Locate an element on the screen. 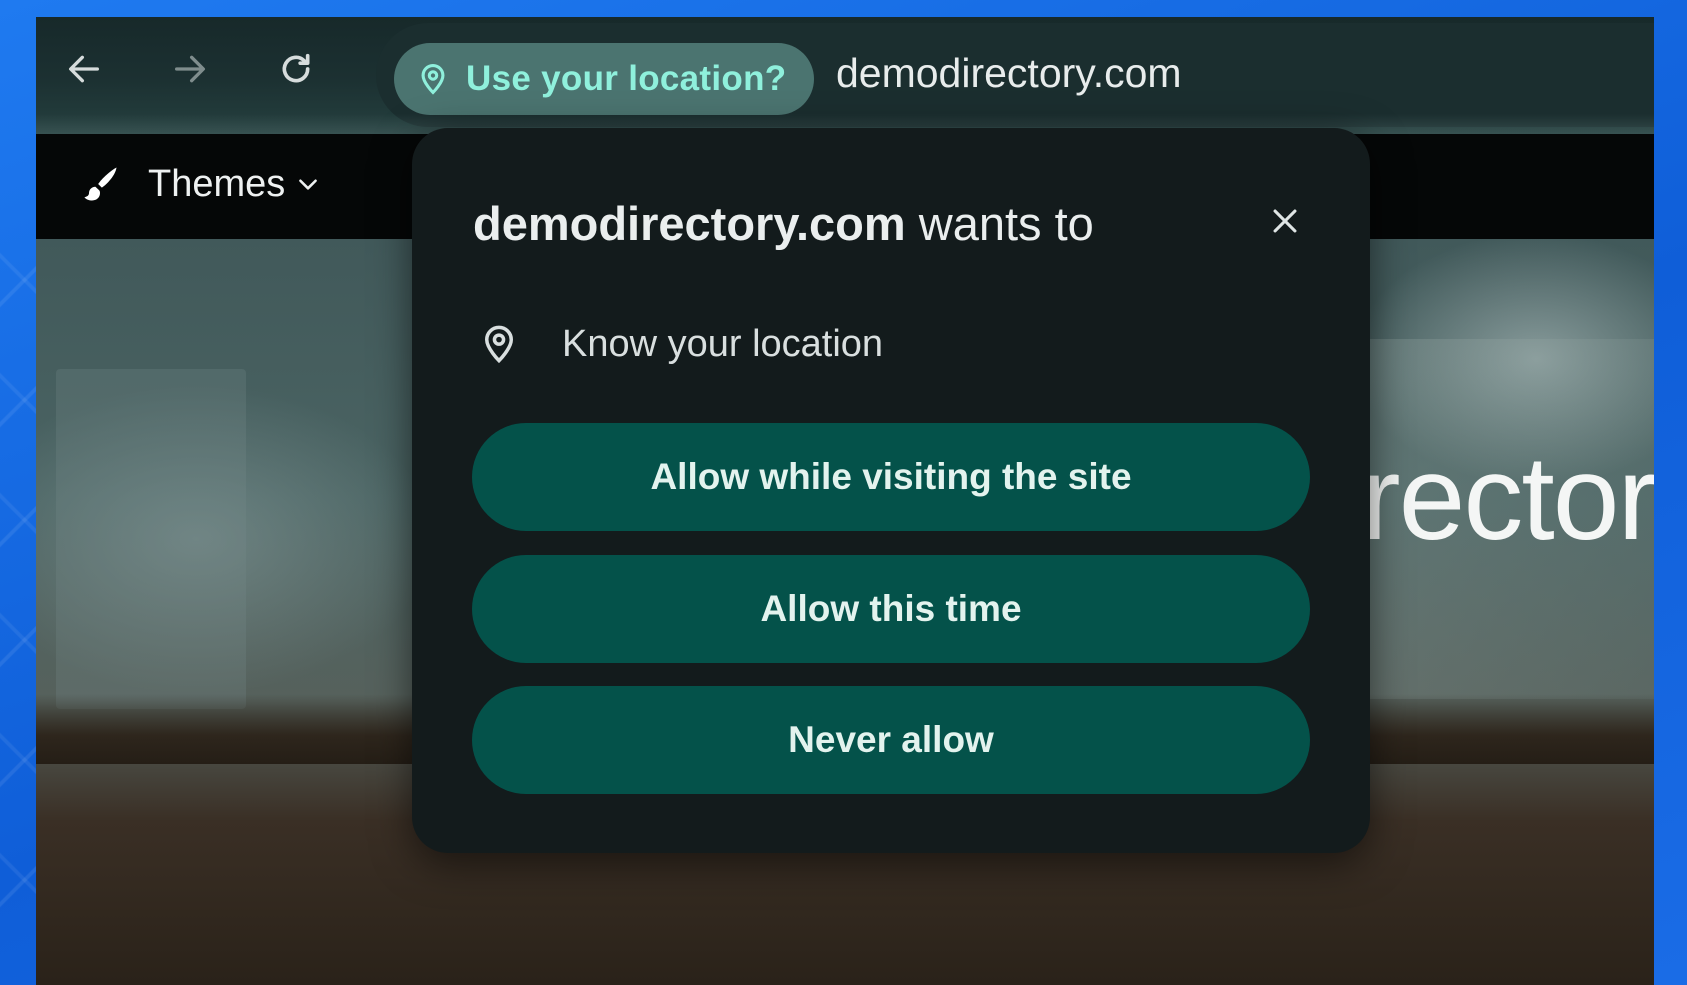  background-image-region is located at coordinates (151, 539).